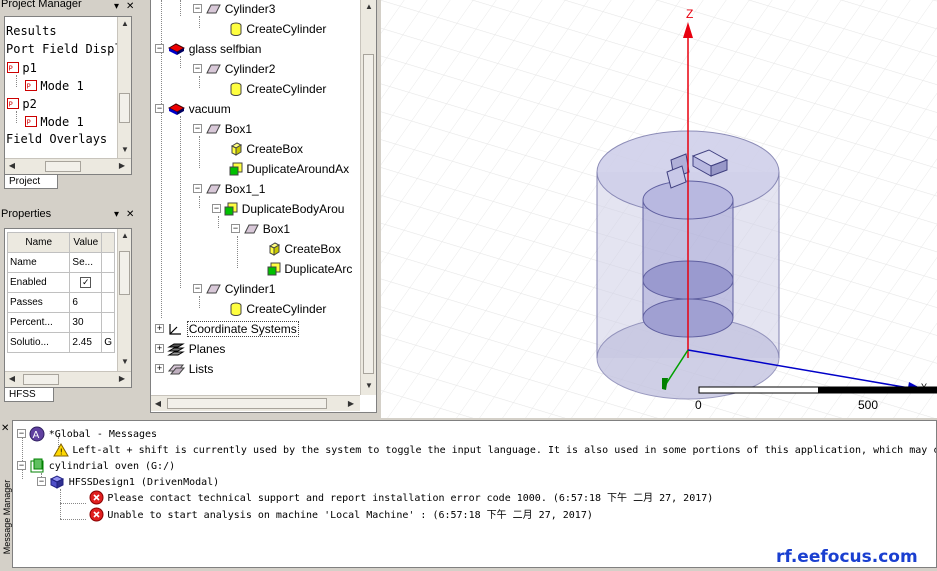 This screenshot has height=571, width=937. I want to click on tree-item-planes: + Planes, so click(190, 348).